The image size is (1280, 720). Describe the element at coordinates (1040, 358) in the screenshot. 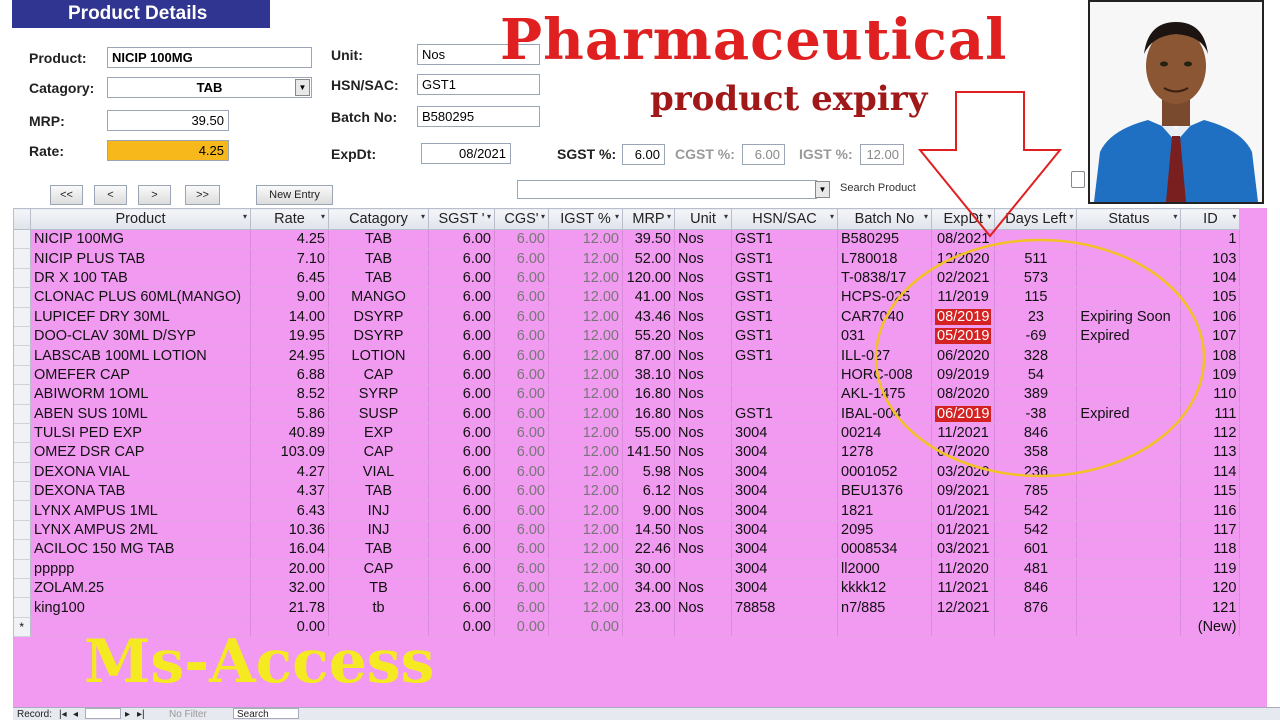

I see `highlight-ellipse` at that location.